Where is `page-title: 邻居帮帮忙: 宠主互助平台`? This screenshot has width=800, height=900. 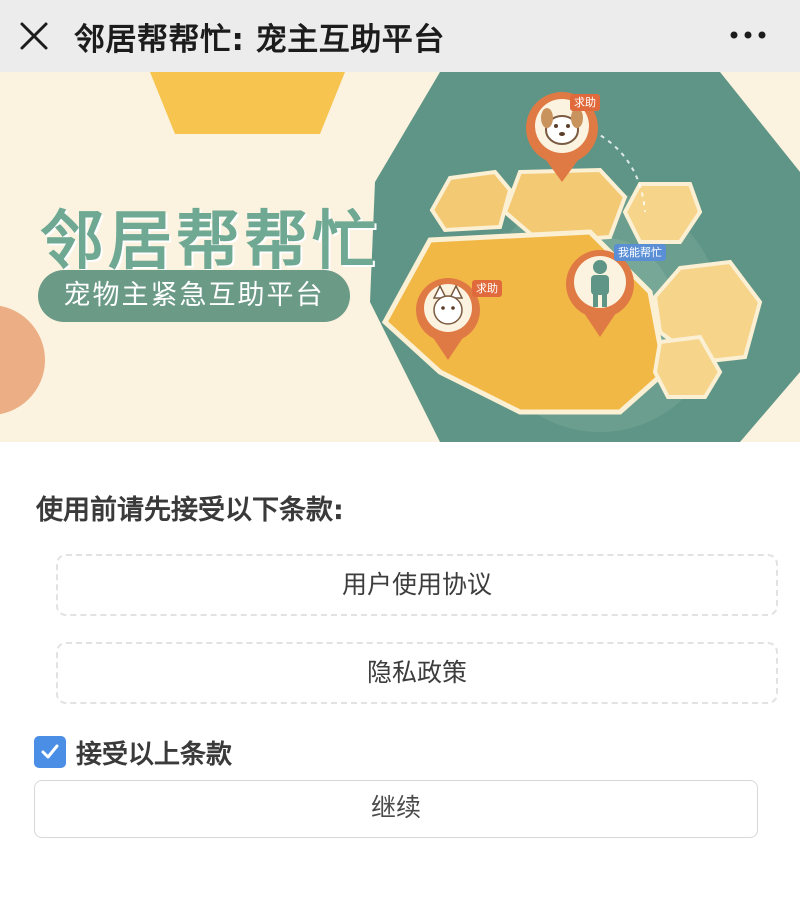
page-title: 邻居帮帮忙: 宠主互助平台 is located at coordinates (259, 39).